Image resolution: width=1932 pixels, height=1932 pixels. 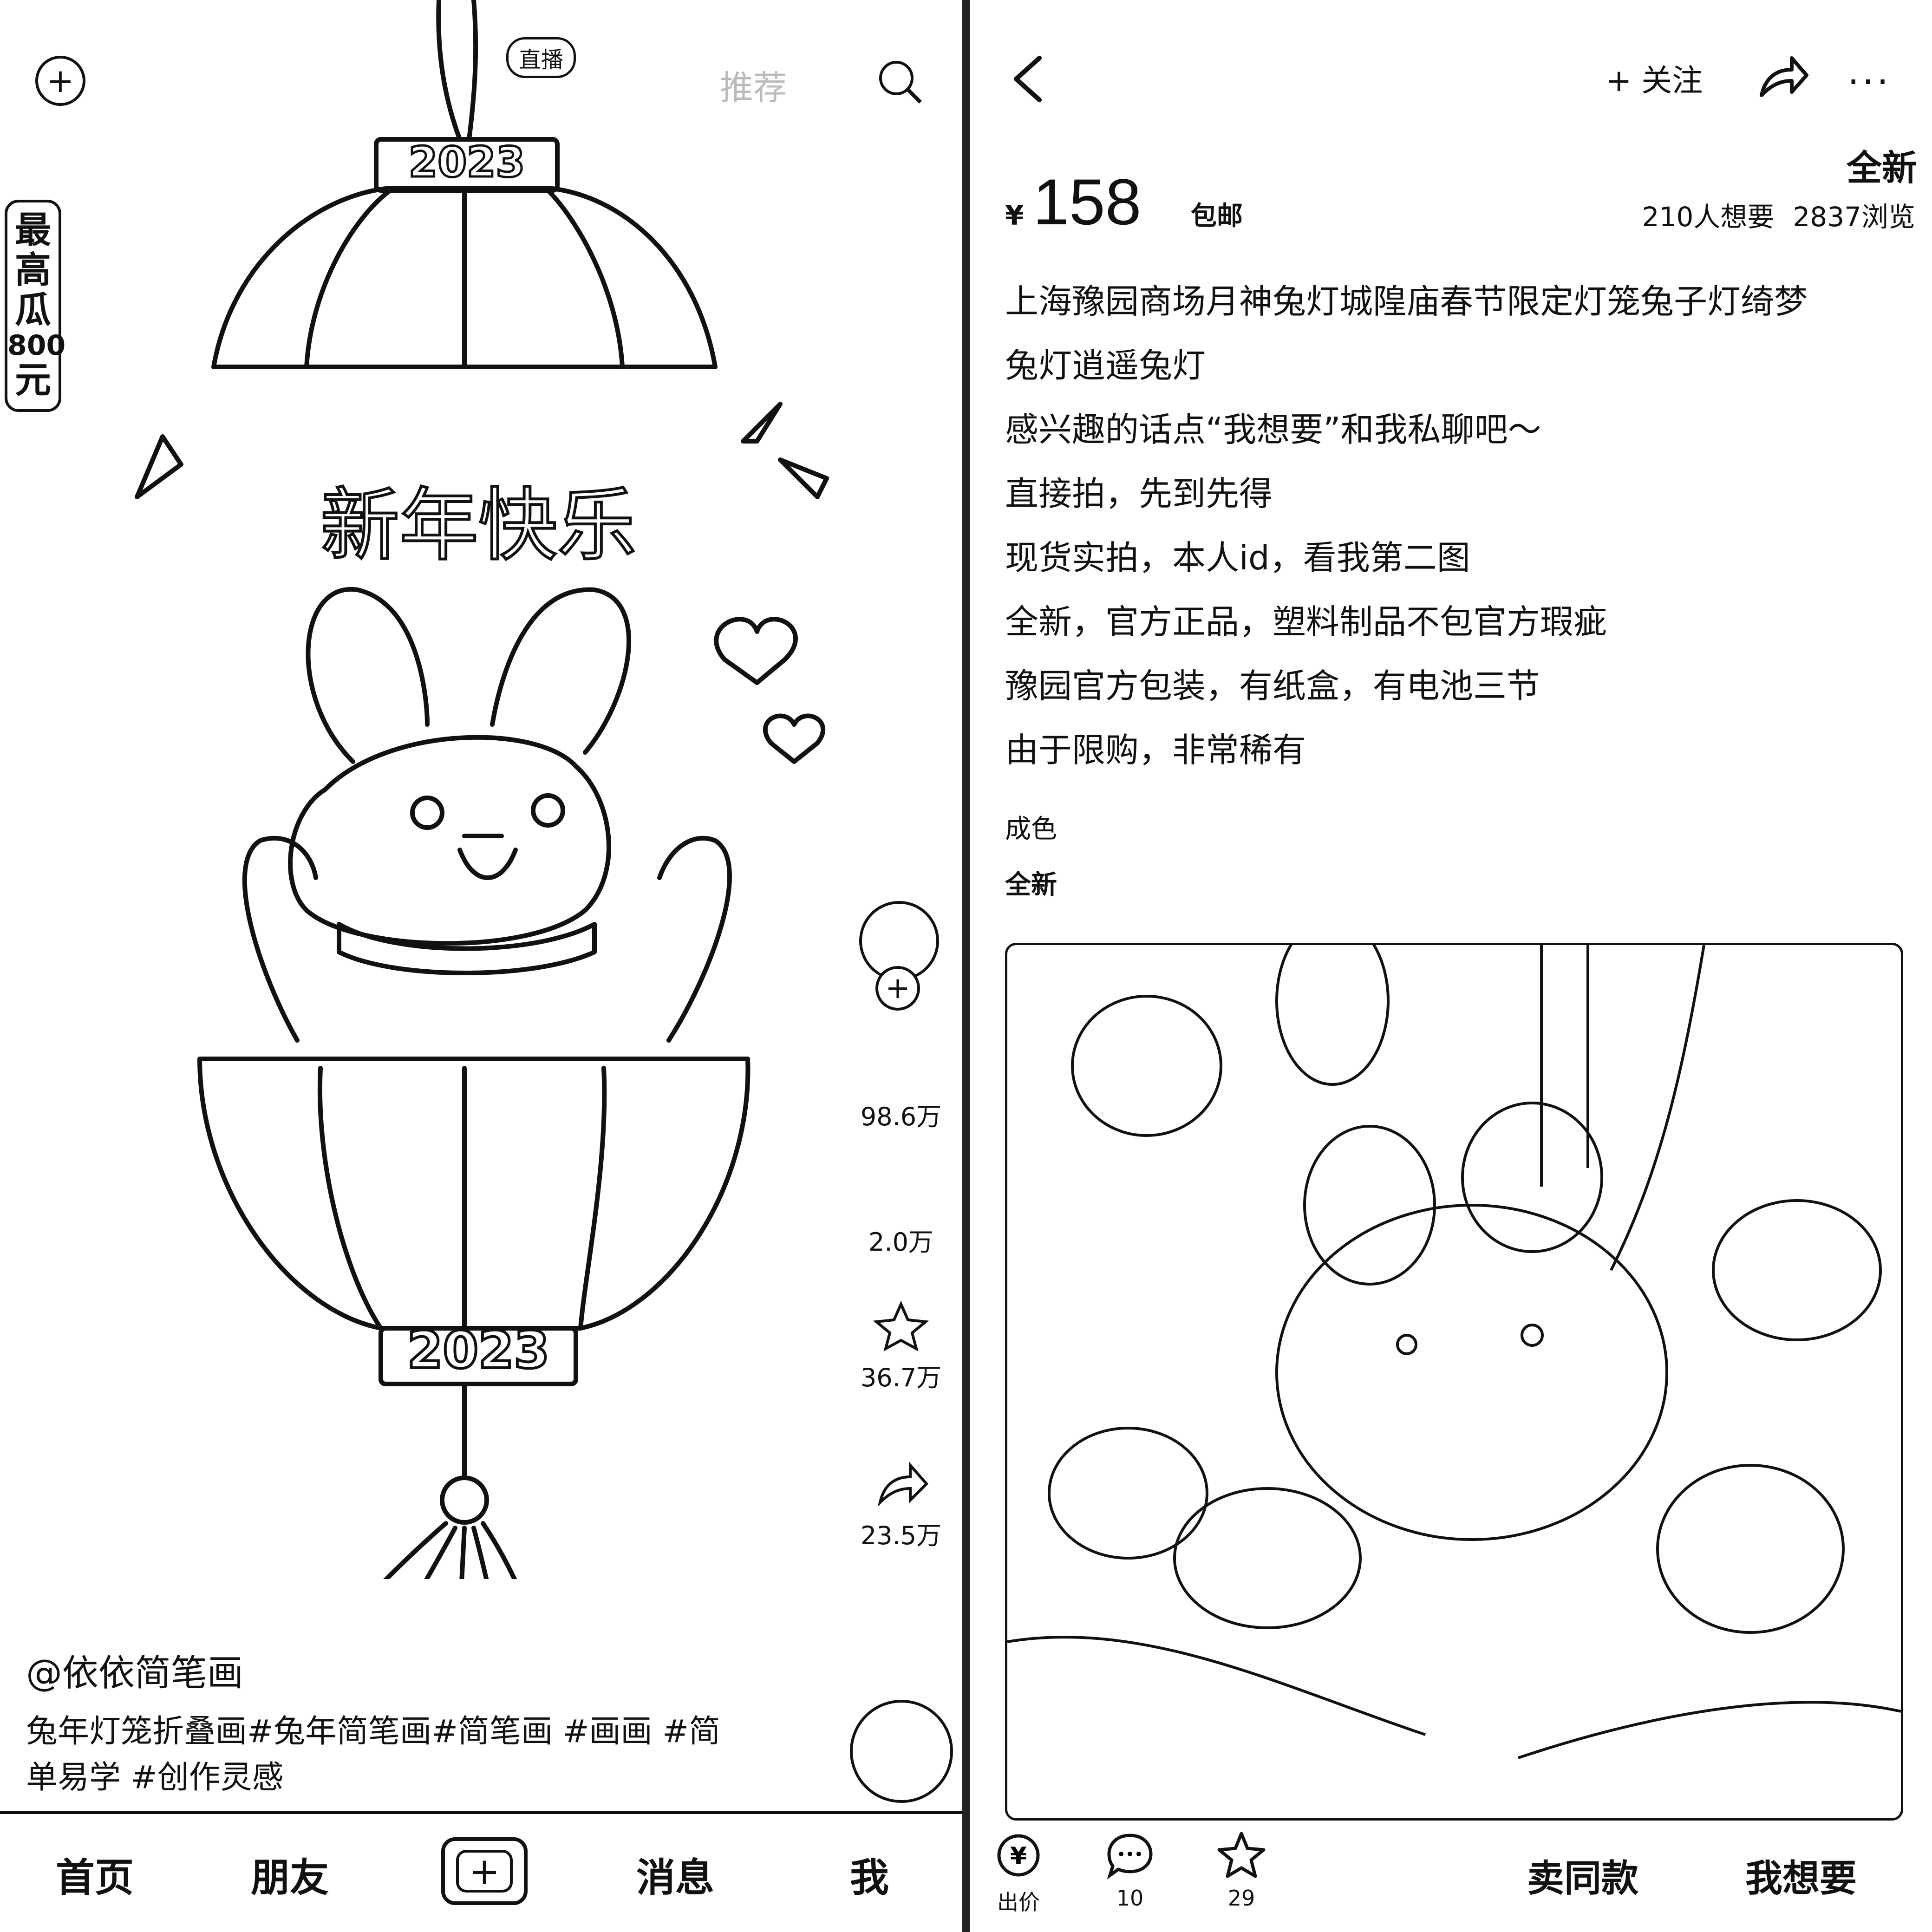 I want to click on description-line: 由于限购，非常稀有, so click(x=1155, y=750).